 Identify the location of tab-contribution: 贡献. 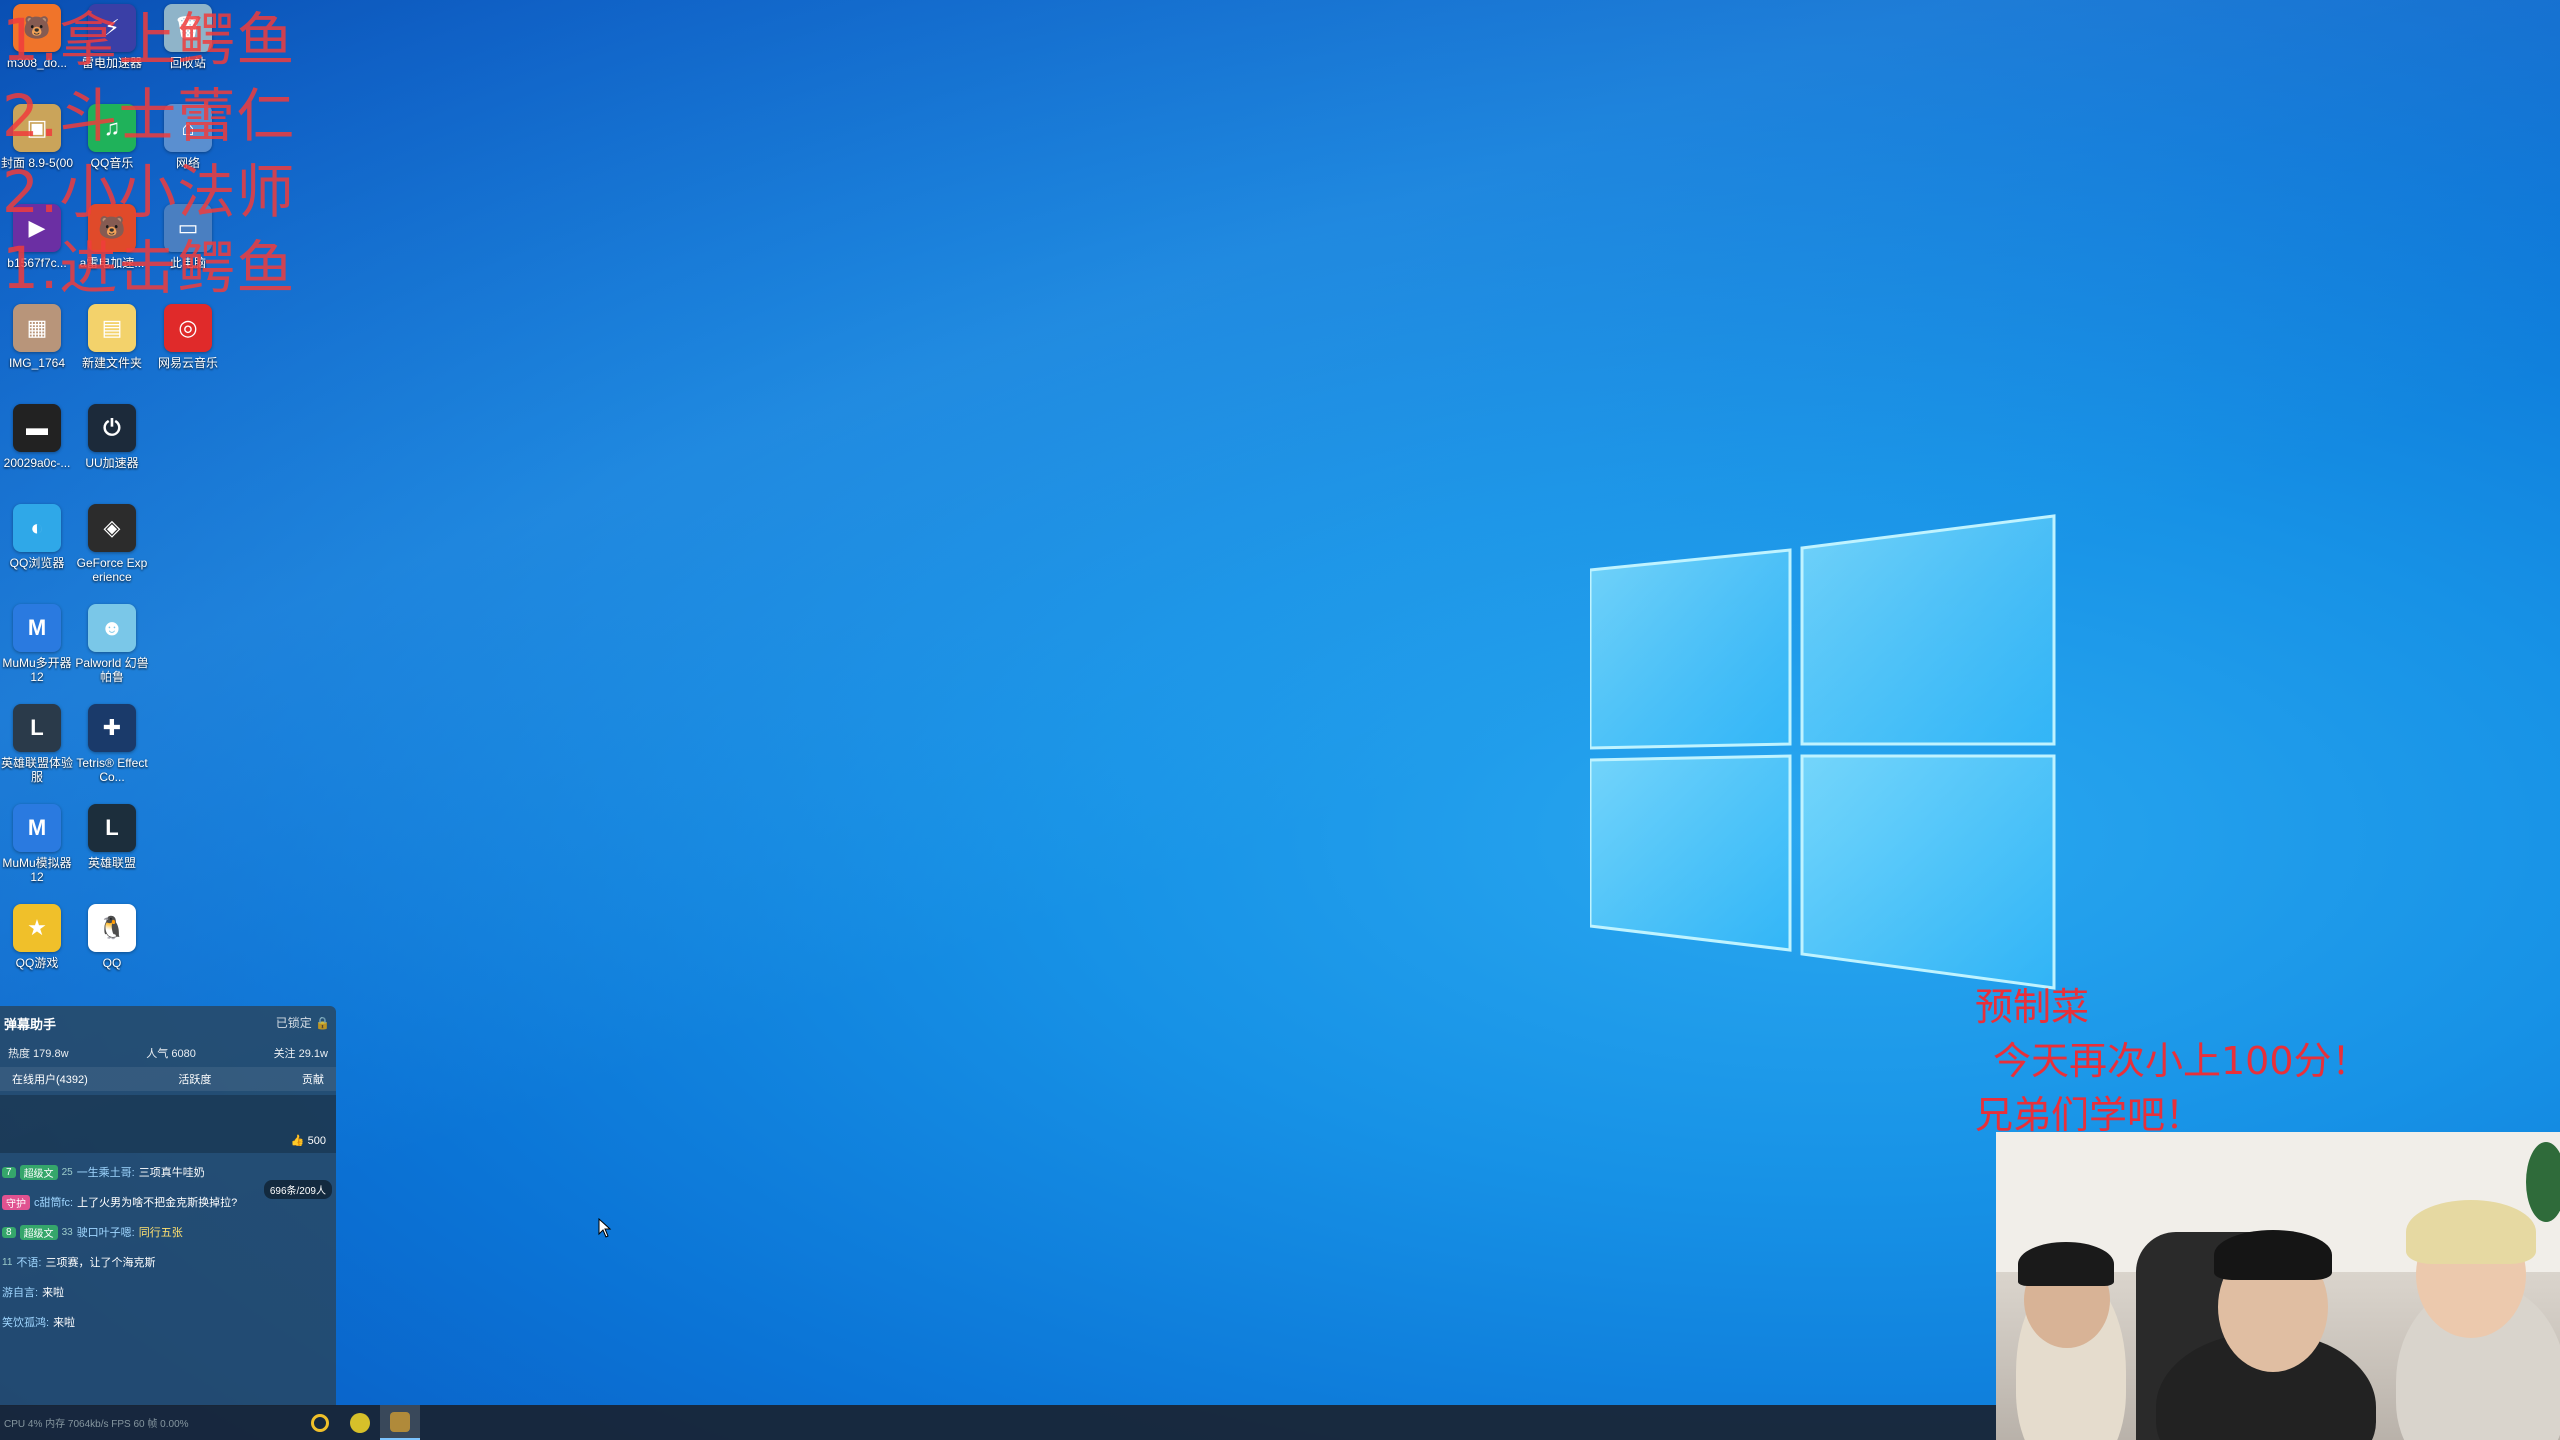
(313, 1079).